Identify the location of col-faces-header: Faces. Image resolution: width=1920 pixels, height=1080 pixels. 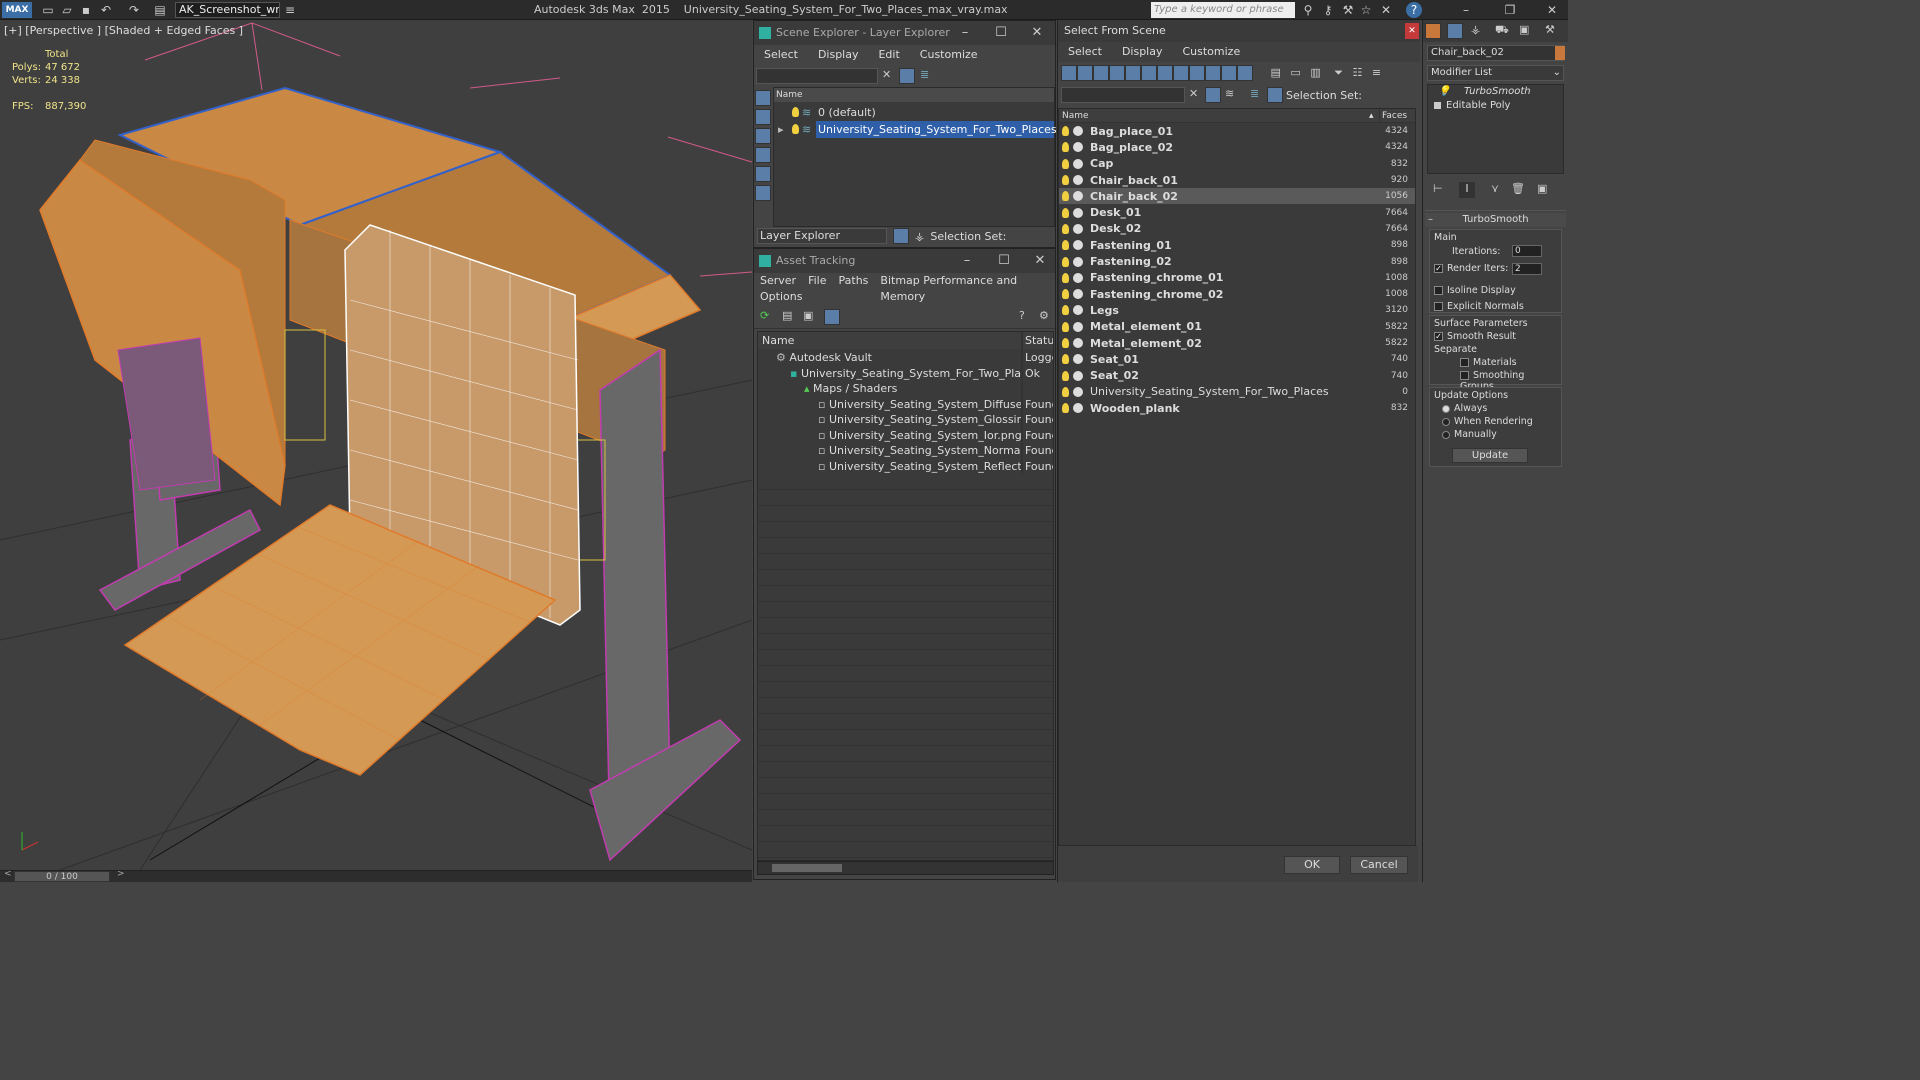
(1393, 116).